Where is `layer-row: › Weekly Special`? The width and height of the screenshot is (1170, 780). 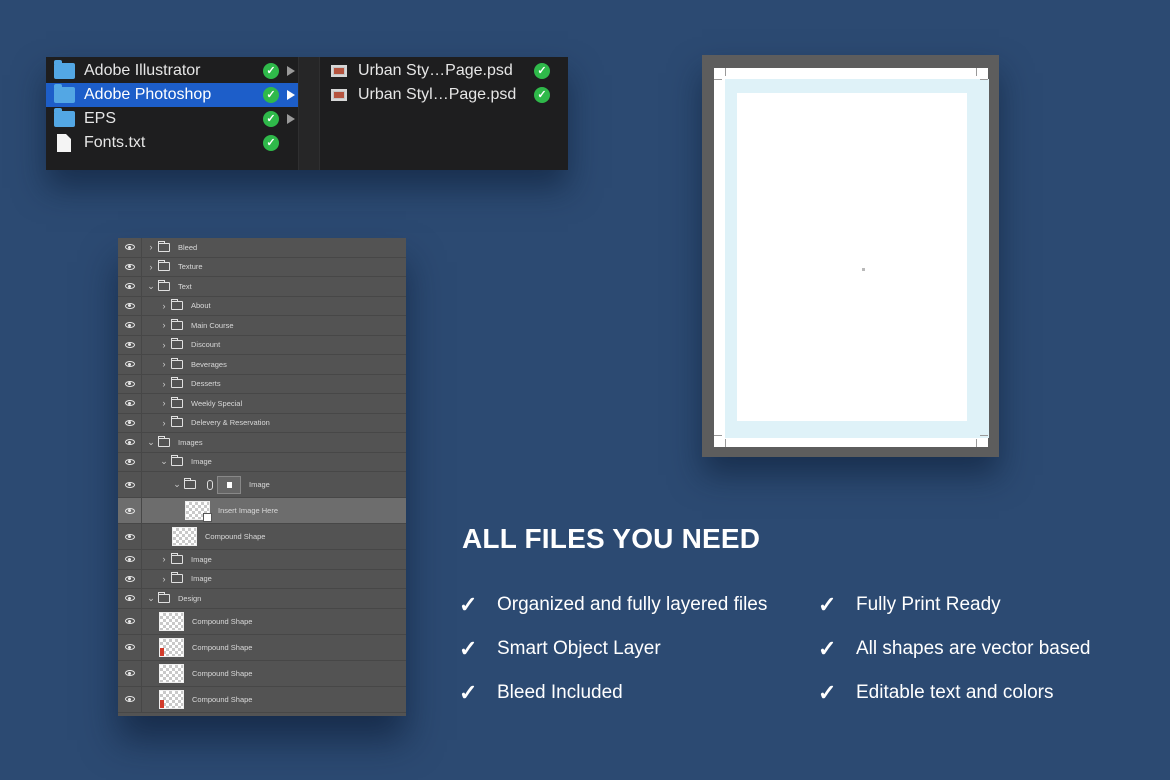
layer-row: › Weekly Special is located at coordinates (262, 404).